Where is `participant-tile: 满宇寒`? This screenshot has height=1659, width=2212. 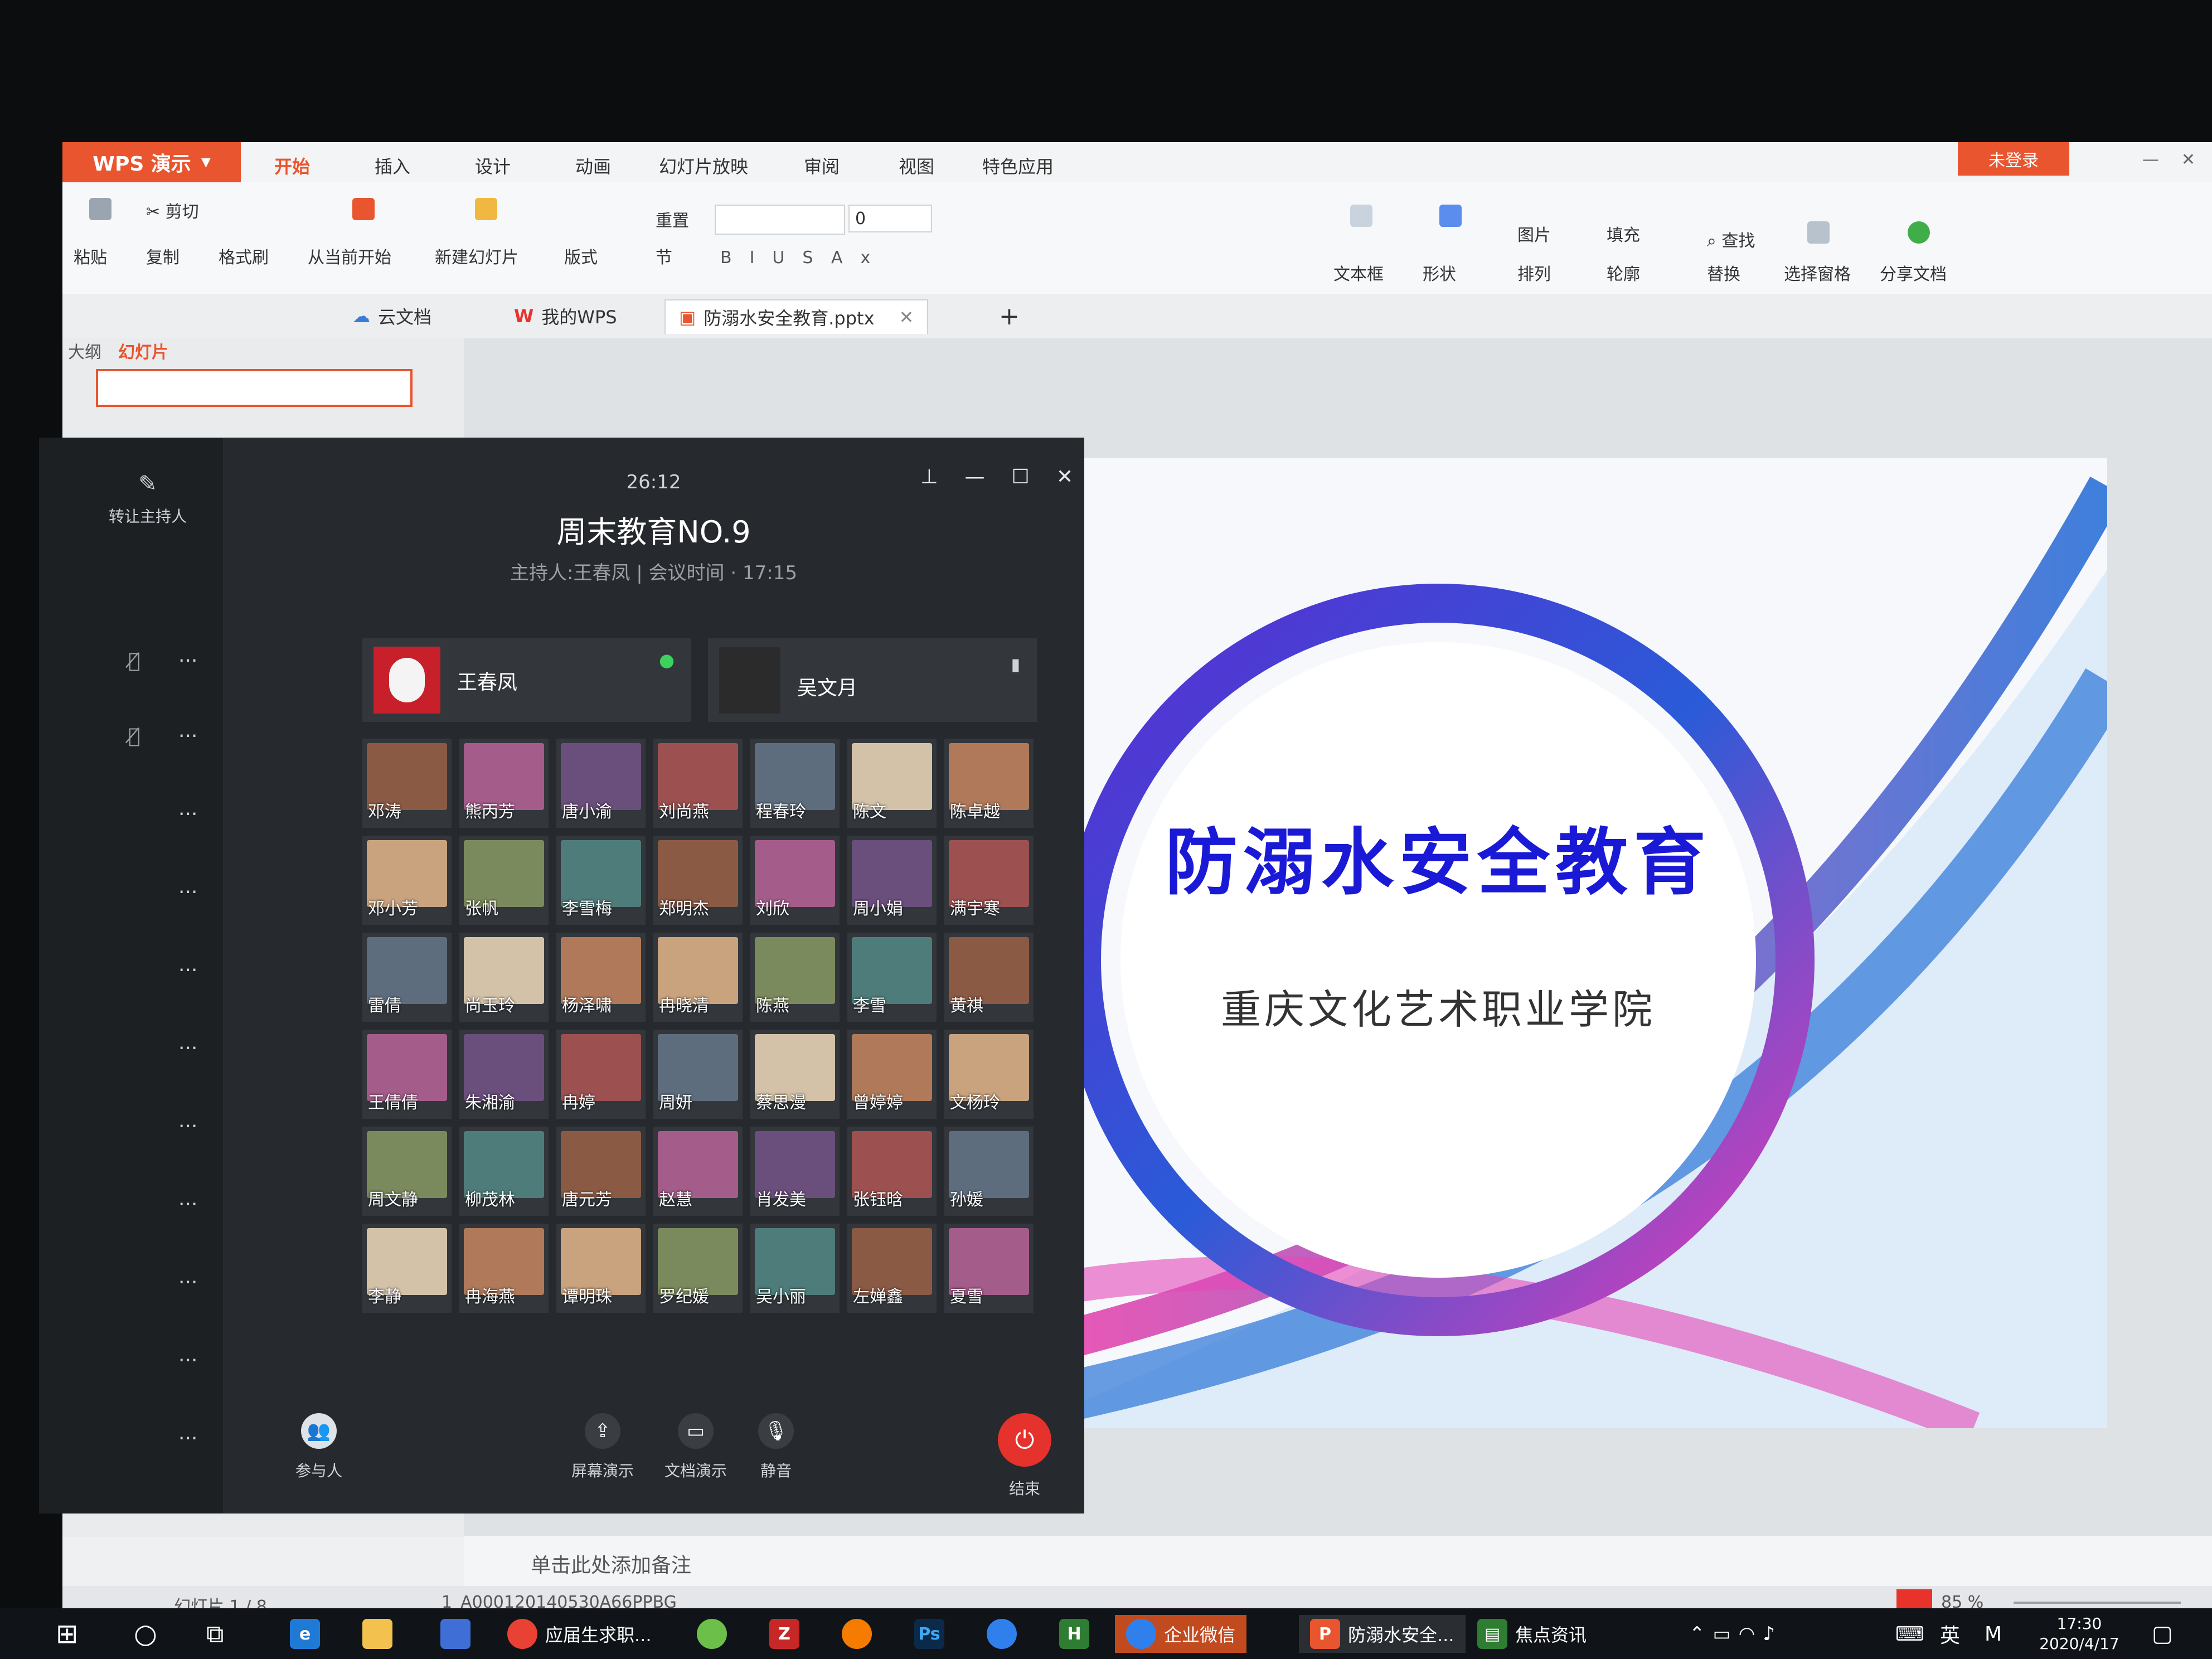 participant-tile: 满宇寒 is located at coordinates (989, 881).